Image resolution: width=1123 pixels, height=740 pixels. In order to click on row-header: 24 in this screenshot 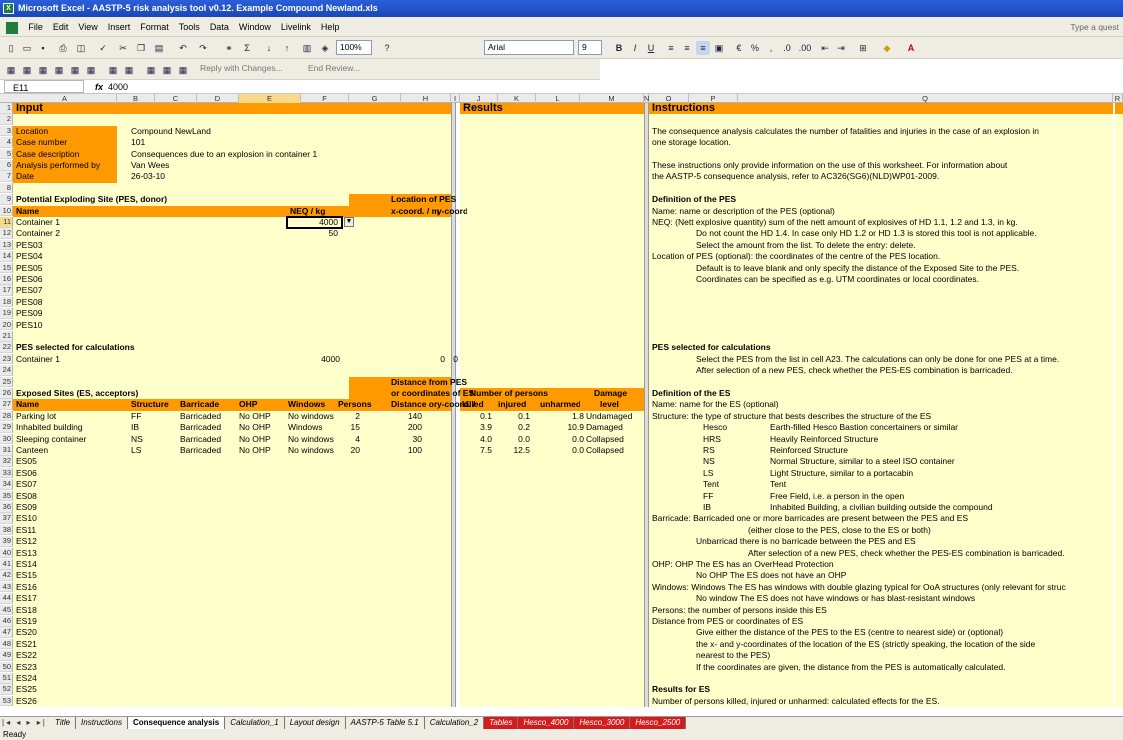, I will do `click(6, 370)`.